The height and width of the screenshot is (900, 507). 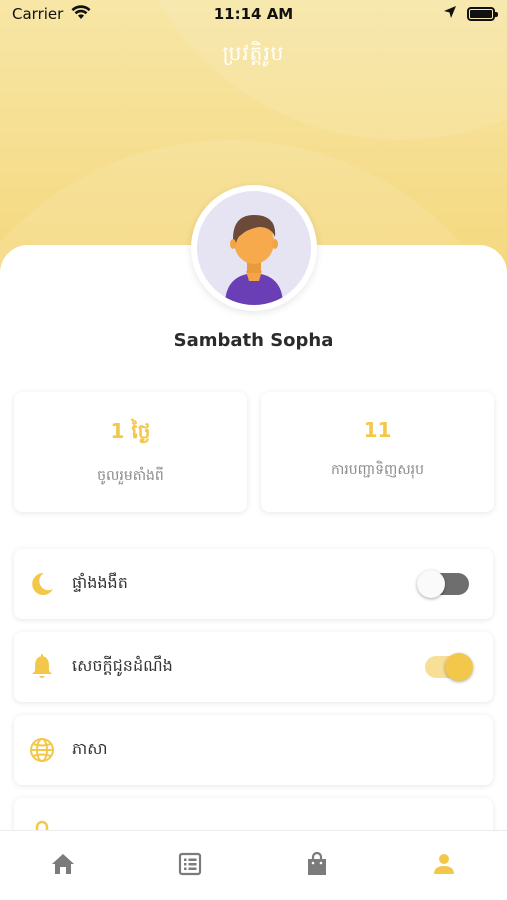 I want to click on avatar, so click(x=254, y=248).